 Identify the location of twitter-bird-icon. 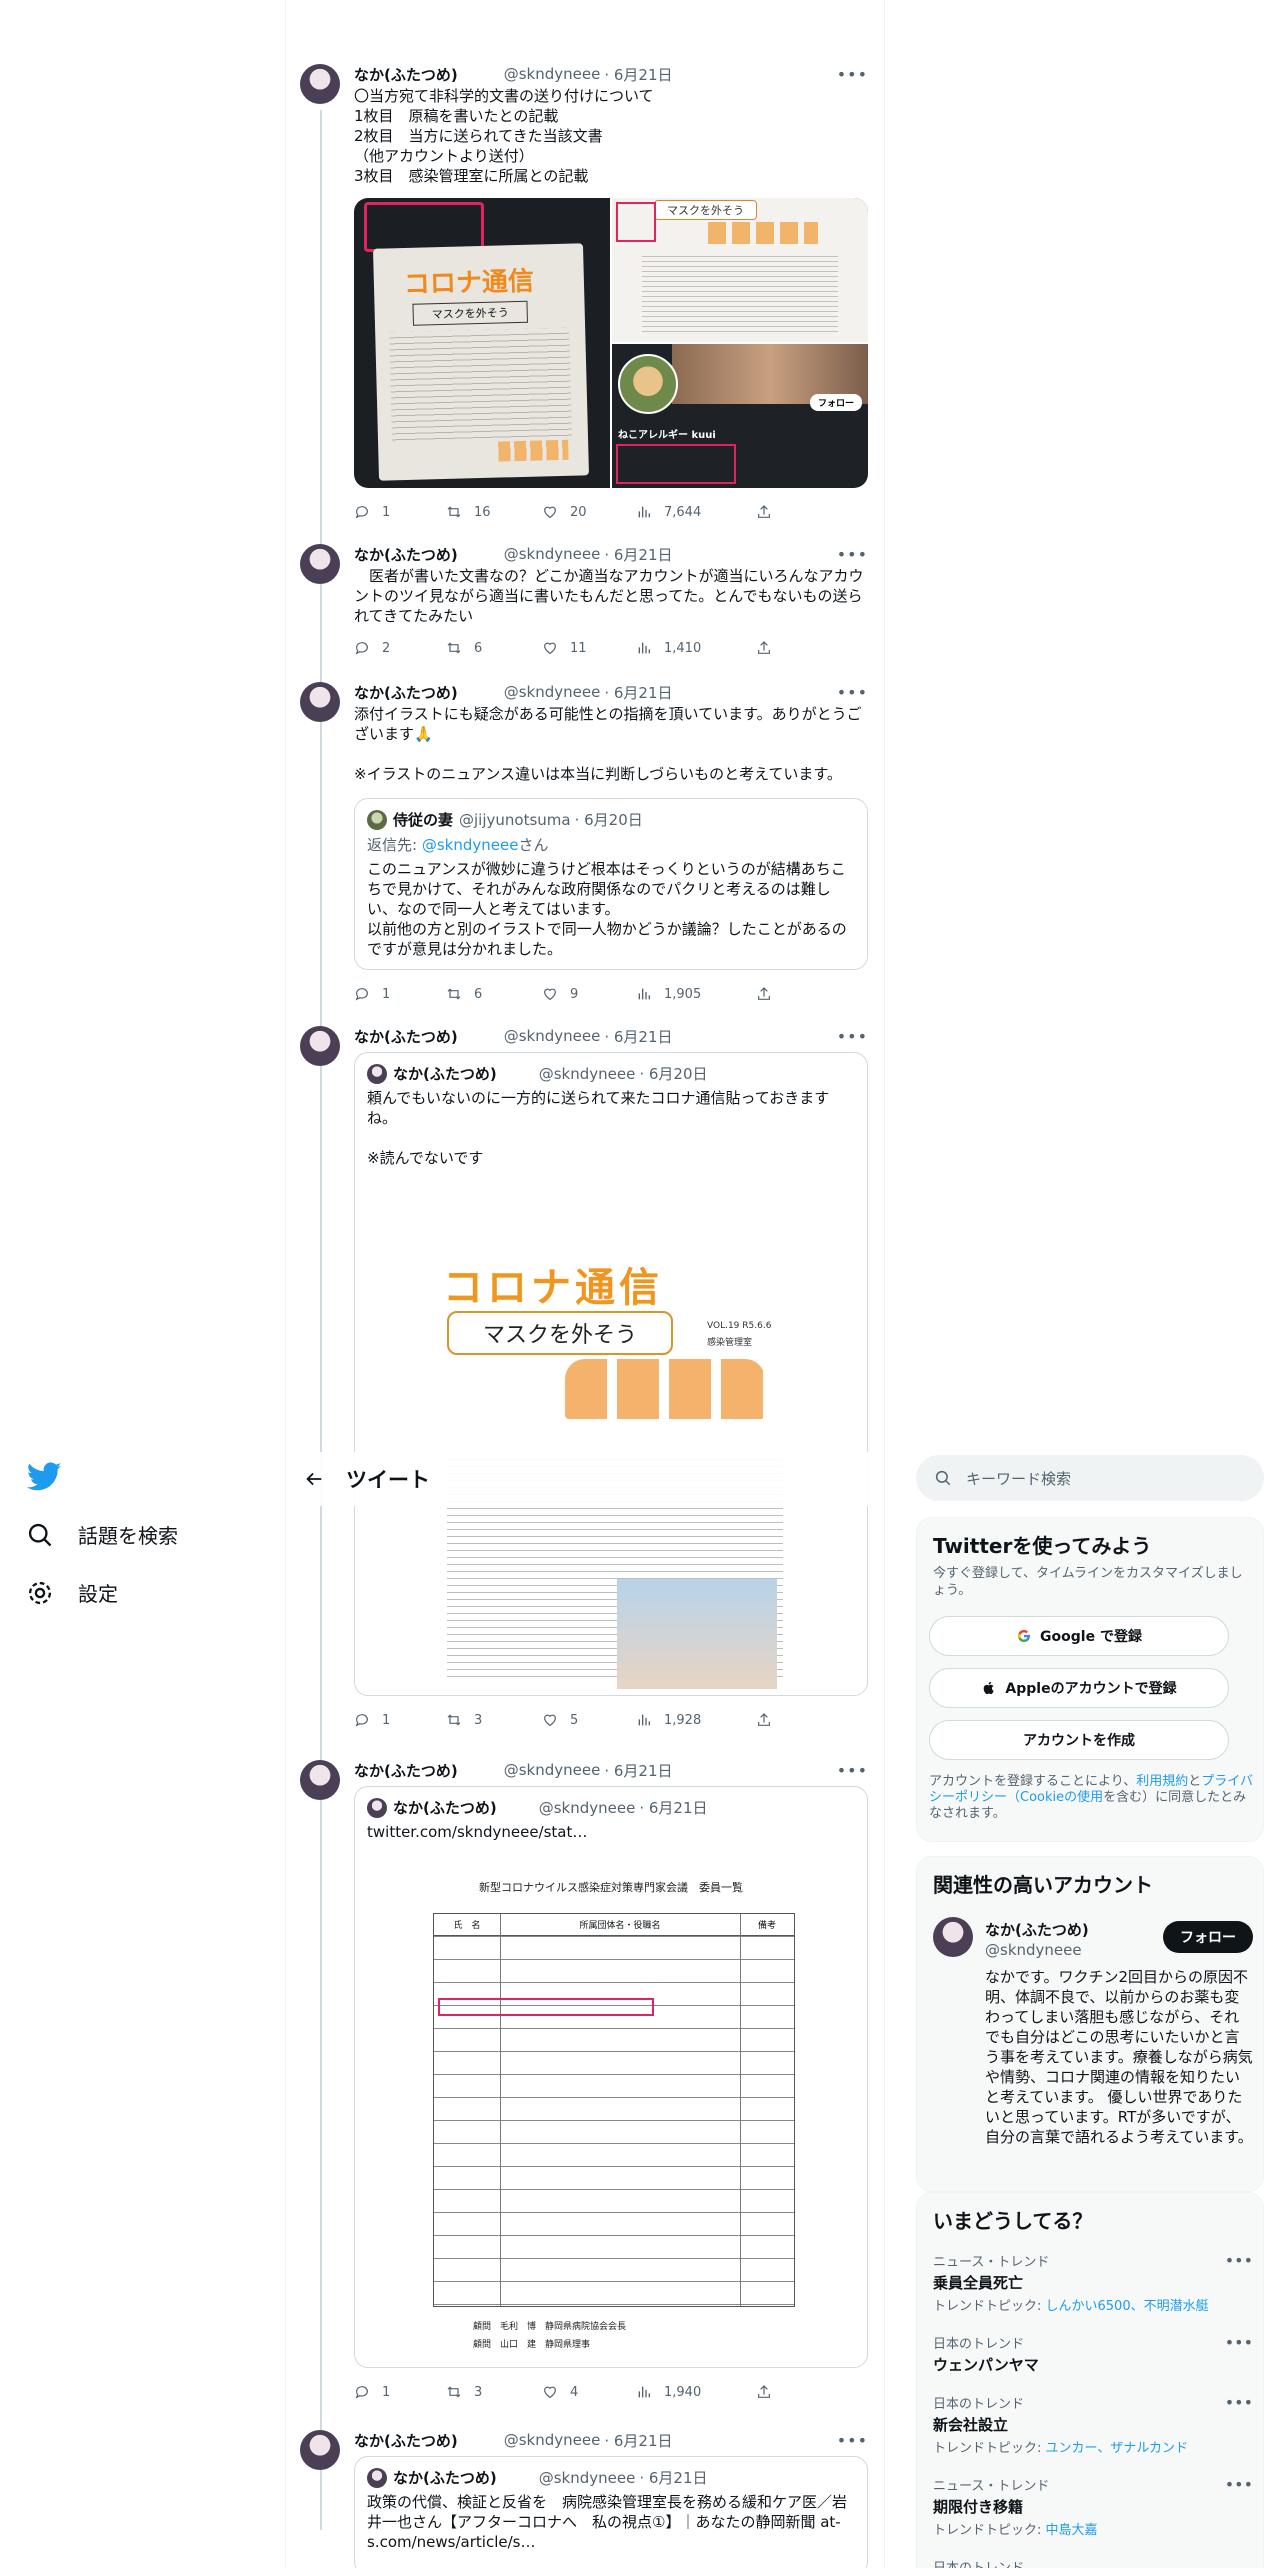
(44, 1476).